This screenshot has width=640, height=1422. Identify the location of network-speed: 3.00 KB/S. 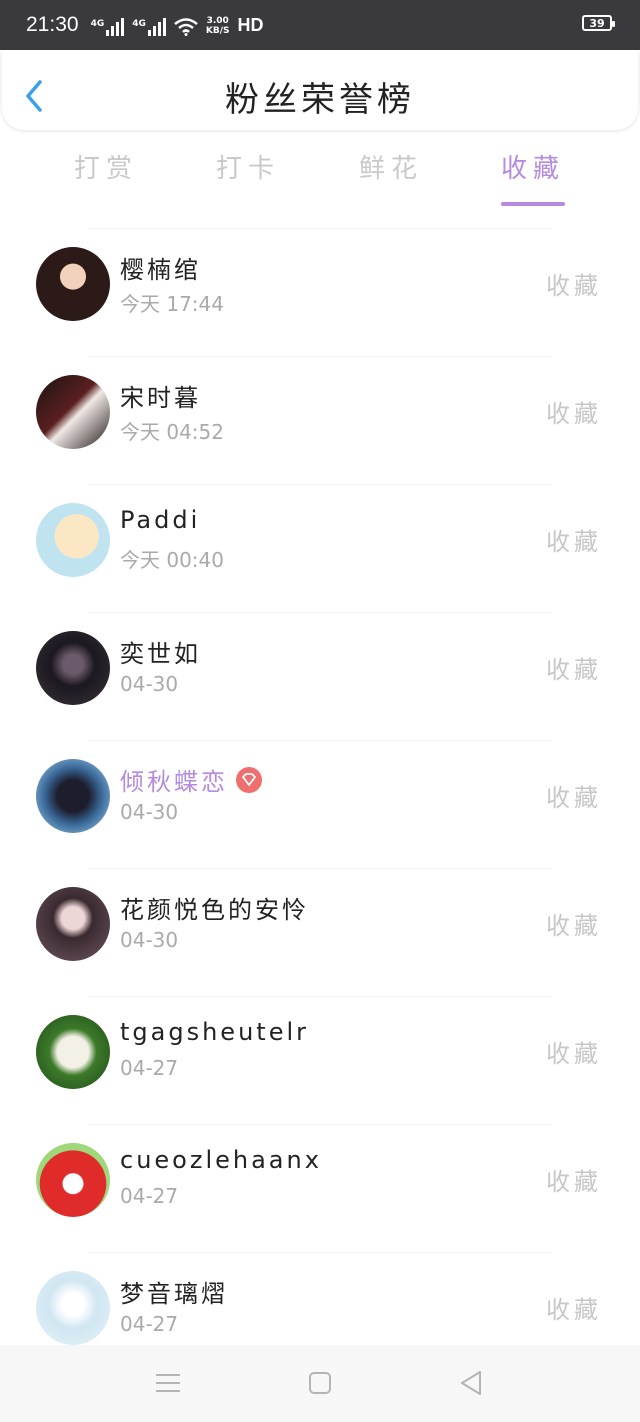
(218, 26).